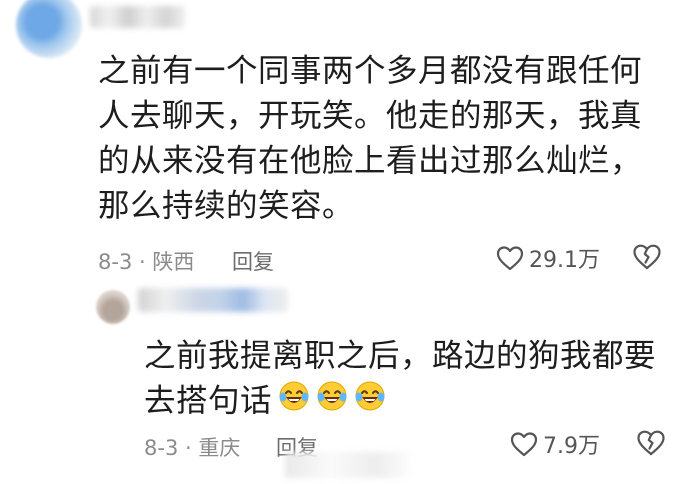  What do you see at coordinates (370, 161) in the screenshot?
I see `comment-line: 的从来没有在他脸上看出过那么灿烂，` at bounding box center [370, 161].